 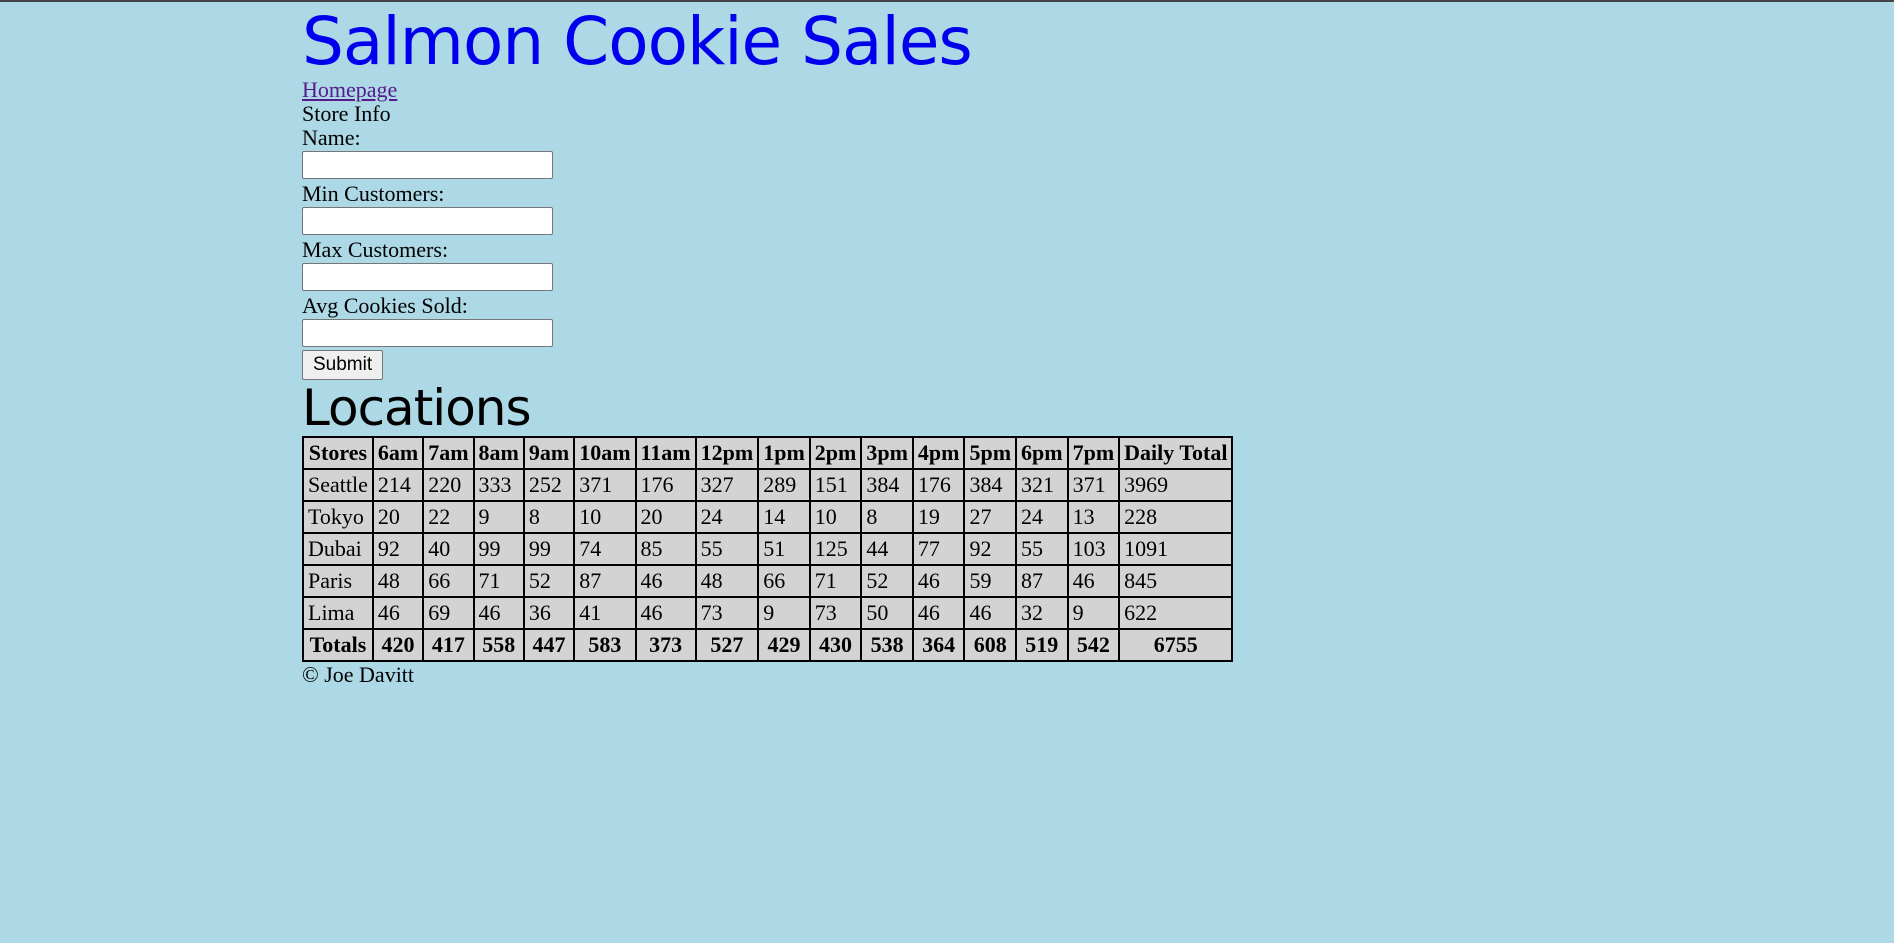 What do you see at coordinates (398, 453) in the screenshot?
I see `column-header-6am: 6am` at bounding box center [398, 453].